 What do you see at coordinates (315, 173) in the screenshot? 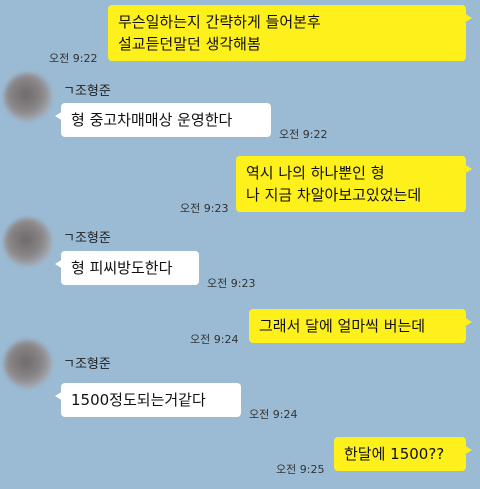
I see `message-line: 역시 나의 하나뿐인 형` at bounding box center [315, 173].